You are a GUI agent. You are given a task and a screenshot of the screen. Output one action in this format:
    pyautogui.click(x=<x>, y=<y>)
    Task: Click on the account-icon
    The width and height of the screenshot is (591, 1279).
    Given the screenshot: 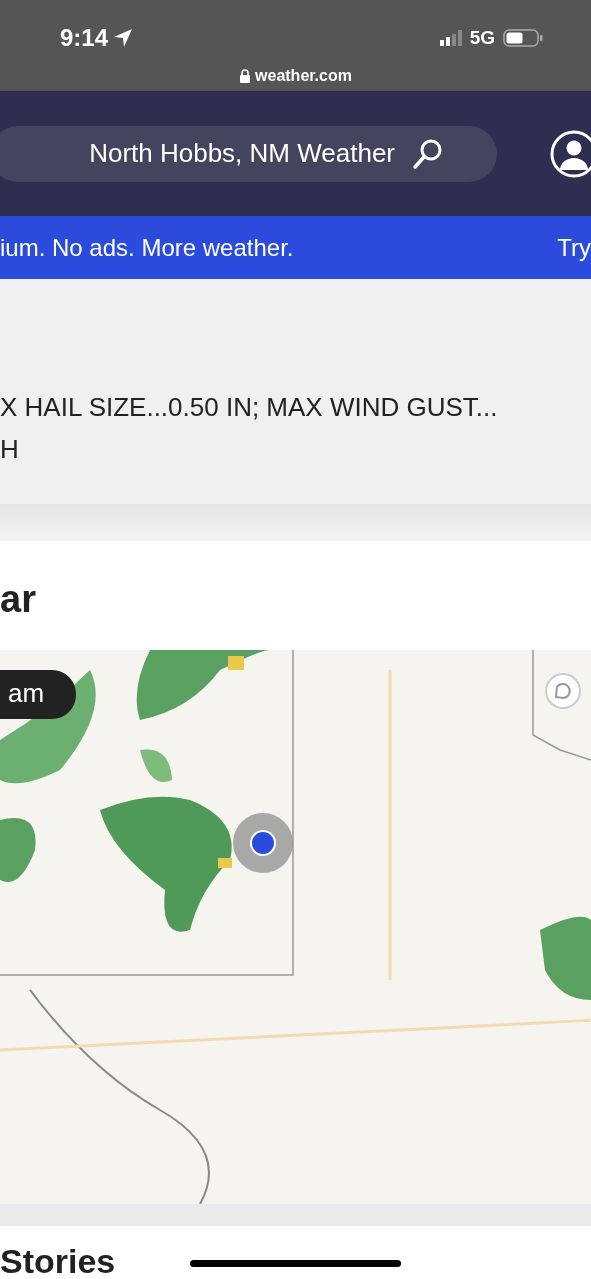 What is the action you would take?
    pyautogui.click(x=570, y=153)
    